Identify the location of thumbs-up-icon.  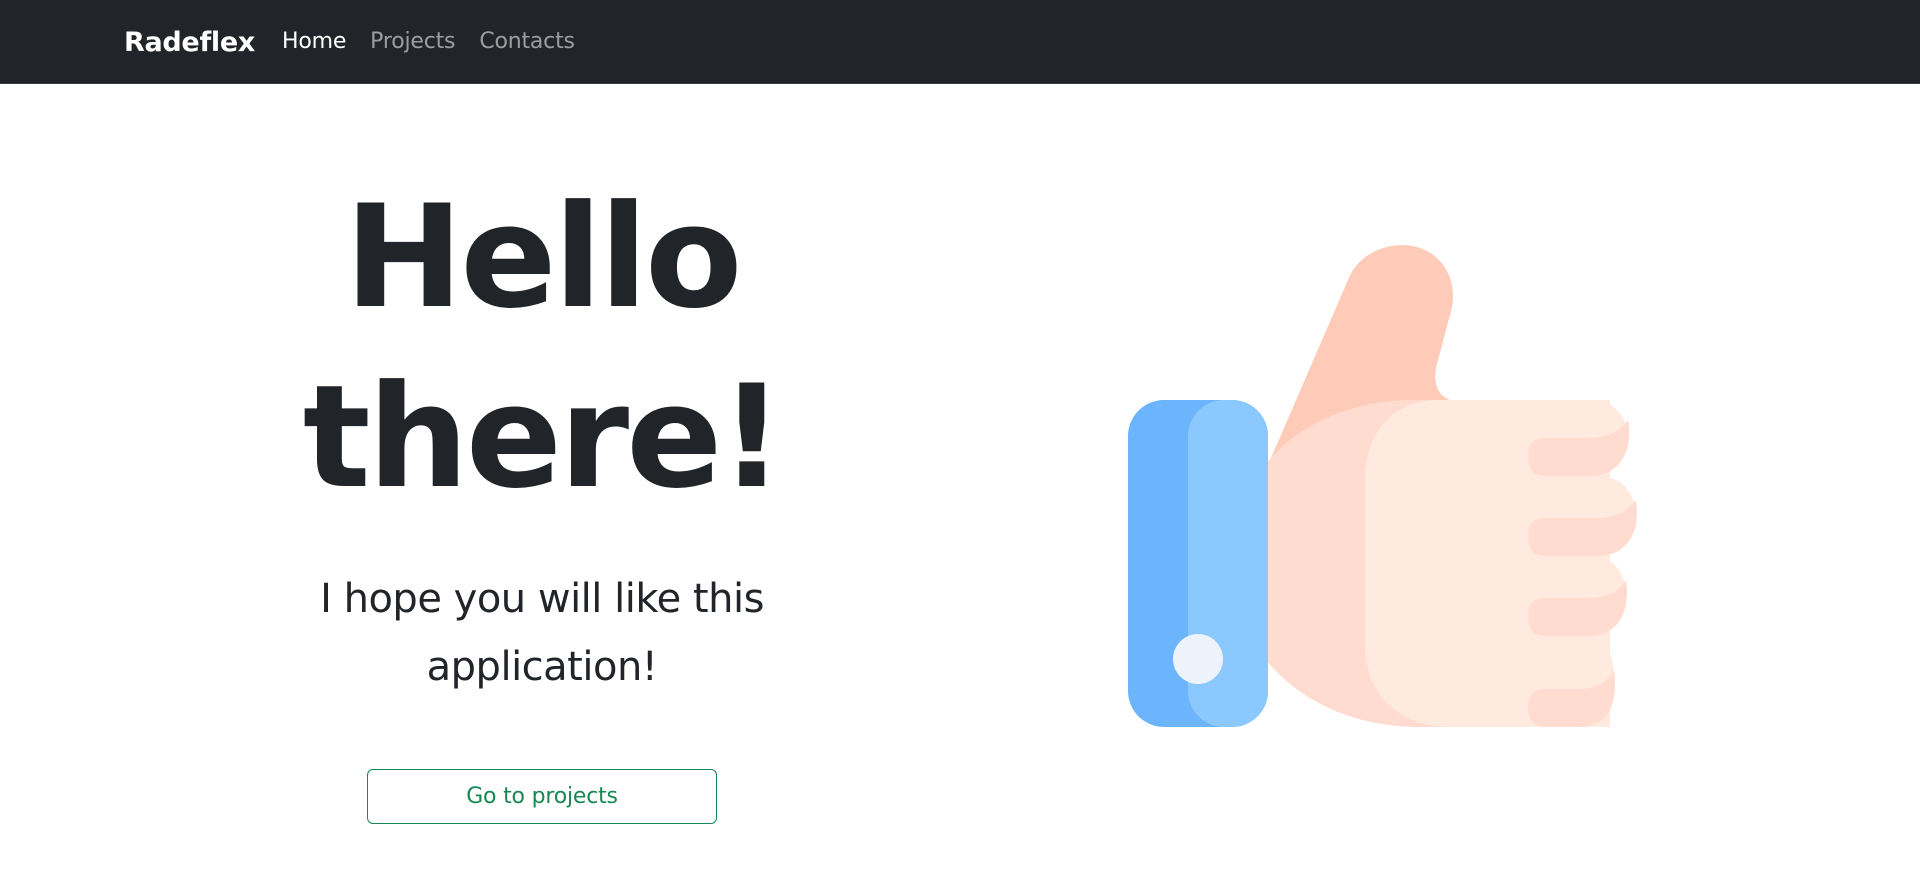
(1382, 486).